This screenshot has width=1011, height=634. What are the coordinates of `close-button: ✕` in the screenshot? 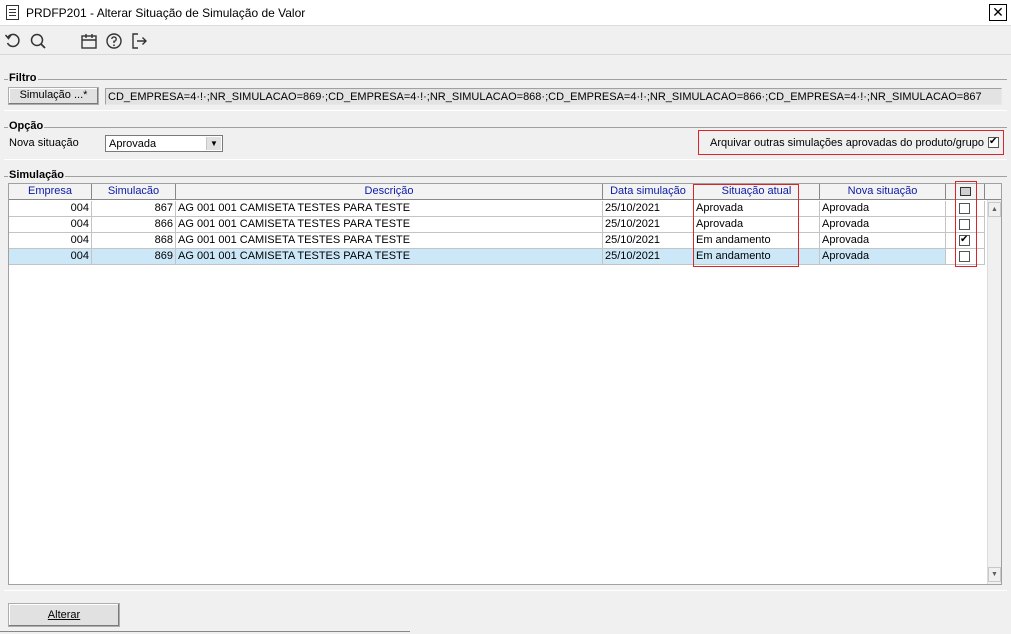 It's located at (998, 12).